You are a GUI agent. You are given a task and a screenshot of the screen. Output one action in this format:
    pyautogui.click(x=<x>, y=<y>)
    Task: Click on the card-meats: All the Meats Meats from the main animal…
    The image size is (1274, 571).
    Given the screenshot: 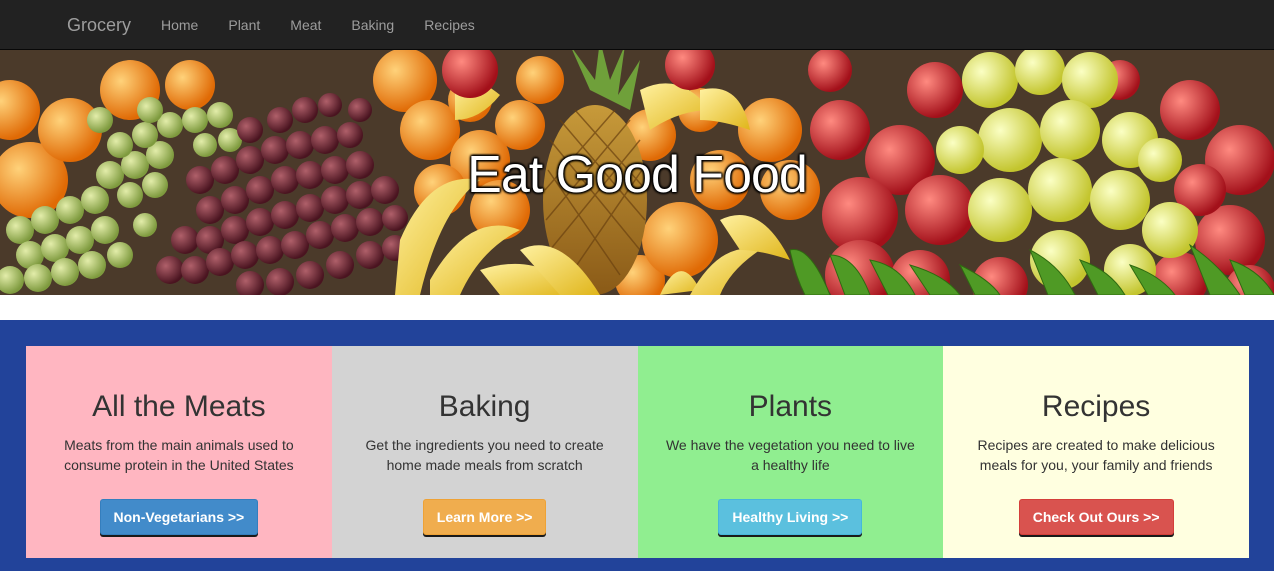 What is the action you would take?
    pyautogui.click(x=179, y=452)
    